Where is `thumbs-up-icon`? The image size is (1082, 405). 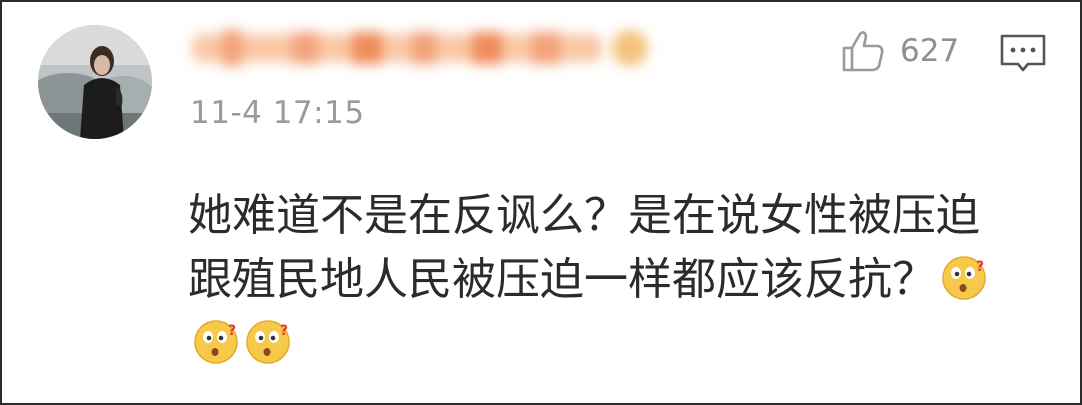 thumbs-up-icon is located at coordinates (863, 51).